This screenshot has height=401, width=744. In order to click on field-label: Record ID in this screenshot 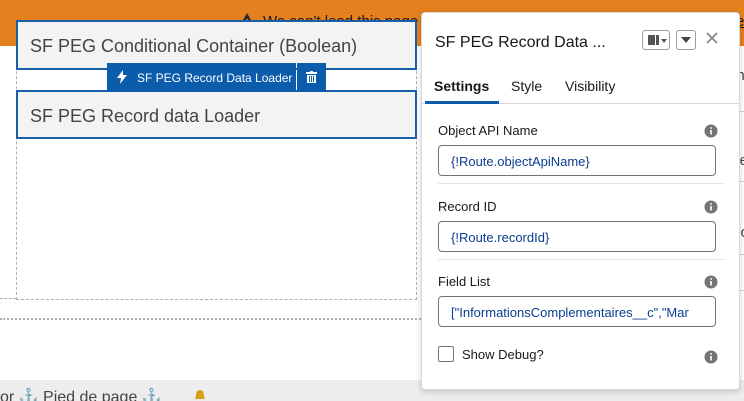, I will do `click(467, 206)`.